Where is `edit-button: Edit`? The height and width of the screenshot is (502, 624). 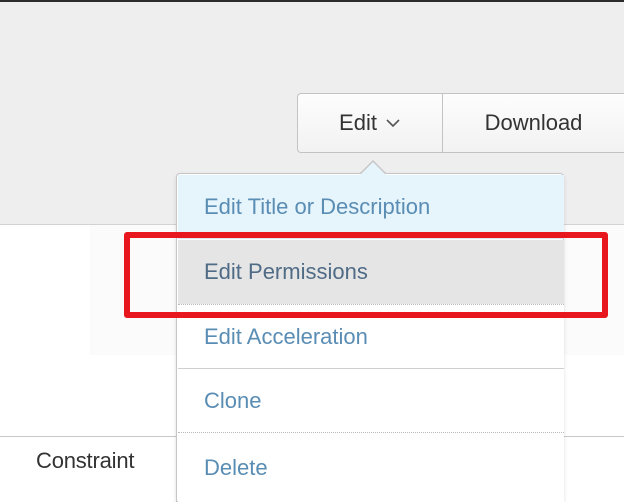 edit-button: Edit is located at coordinates (369, 123).